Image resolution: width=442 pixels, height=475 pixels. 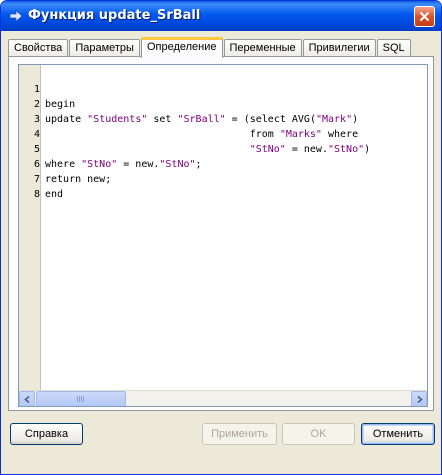 I want to click on cancel-button-label: Отменить, so click(x=398, y=434).